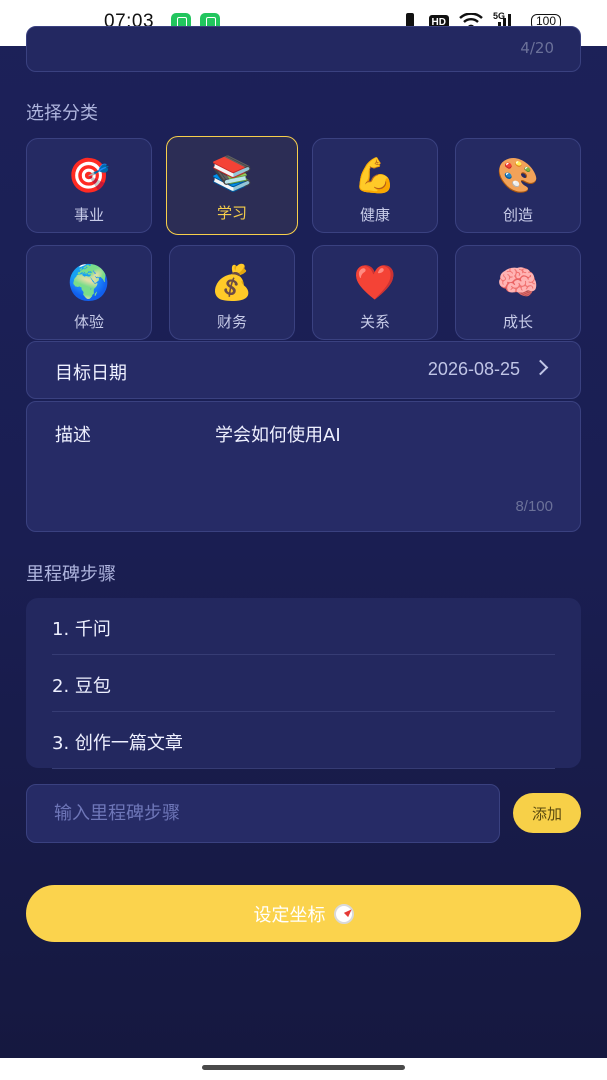 Image resolution: width=607 pixels, height=1080 pixels. I want to click on set-coordinate-button: 设定坐标, so click(303, 913).